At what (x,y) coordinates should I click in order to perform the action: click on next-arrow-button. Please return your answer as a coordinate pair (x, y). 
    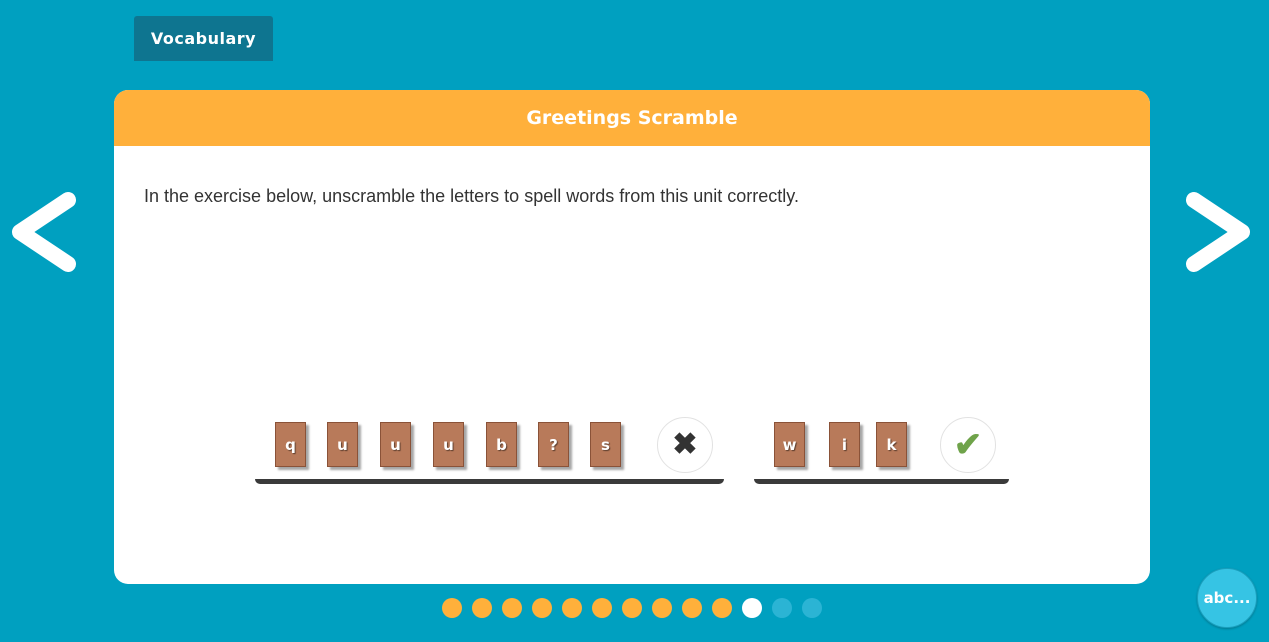
    Looking at the image, I should click on (1218, 232).